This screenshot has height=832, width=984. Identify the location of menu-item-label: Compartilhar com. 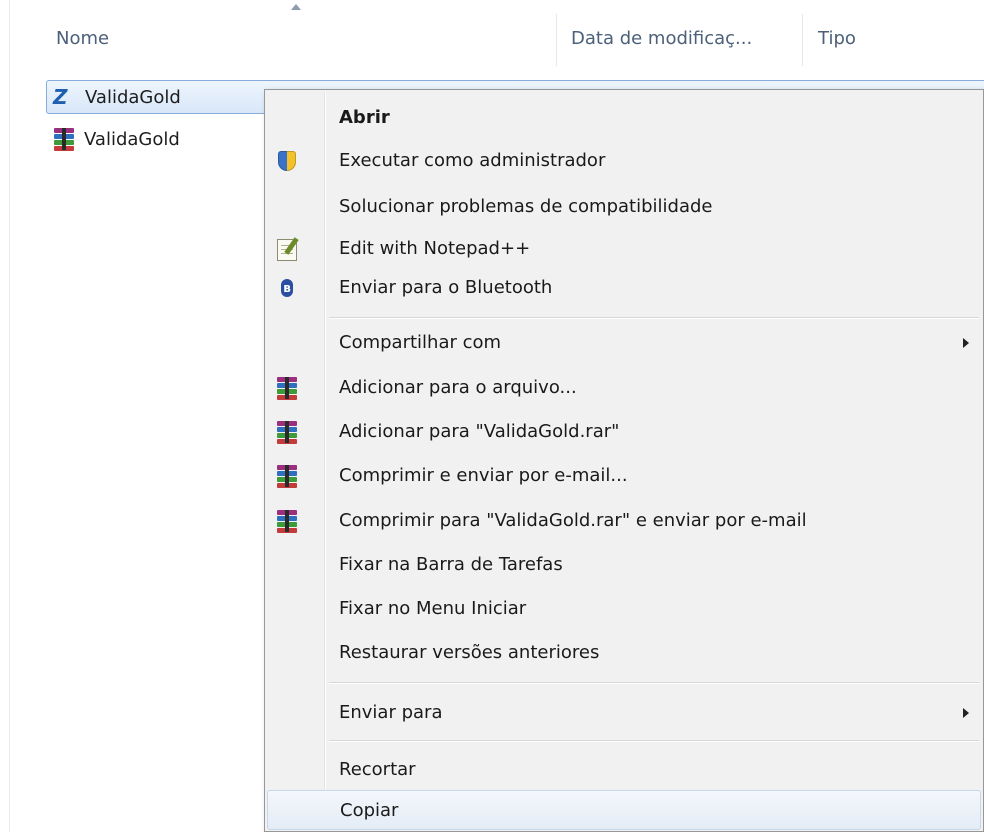
(420, 342).